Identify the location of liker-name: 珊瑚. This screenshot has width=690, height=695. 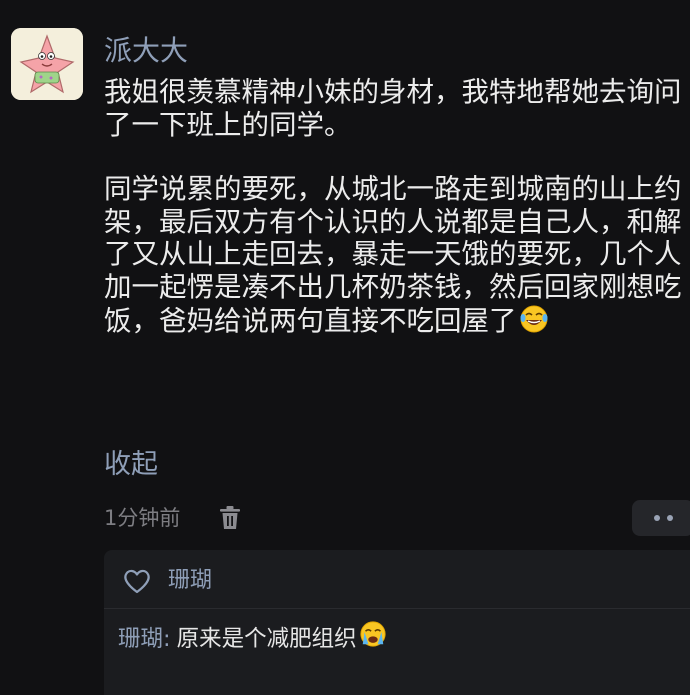
(190, 581).